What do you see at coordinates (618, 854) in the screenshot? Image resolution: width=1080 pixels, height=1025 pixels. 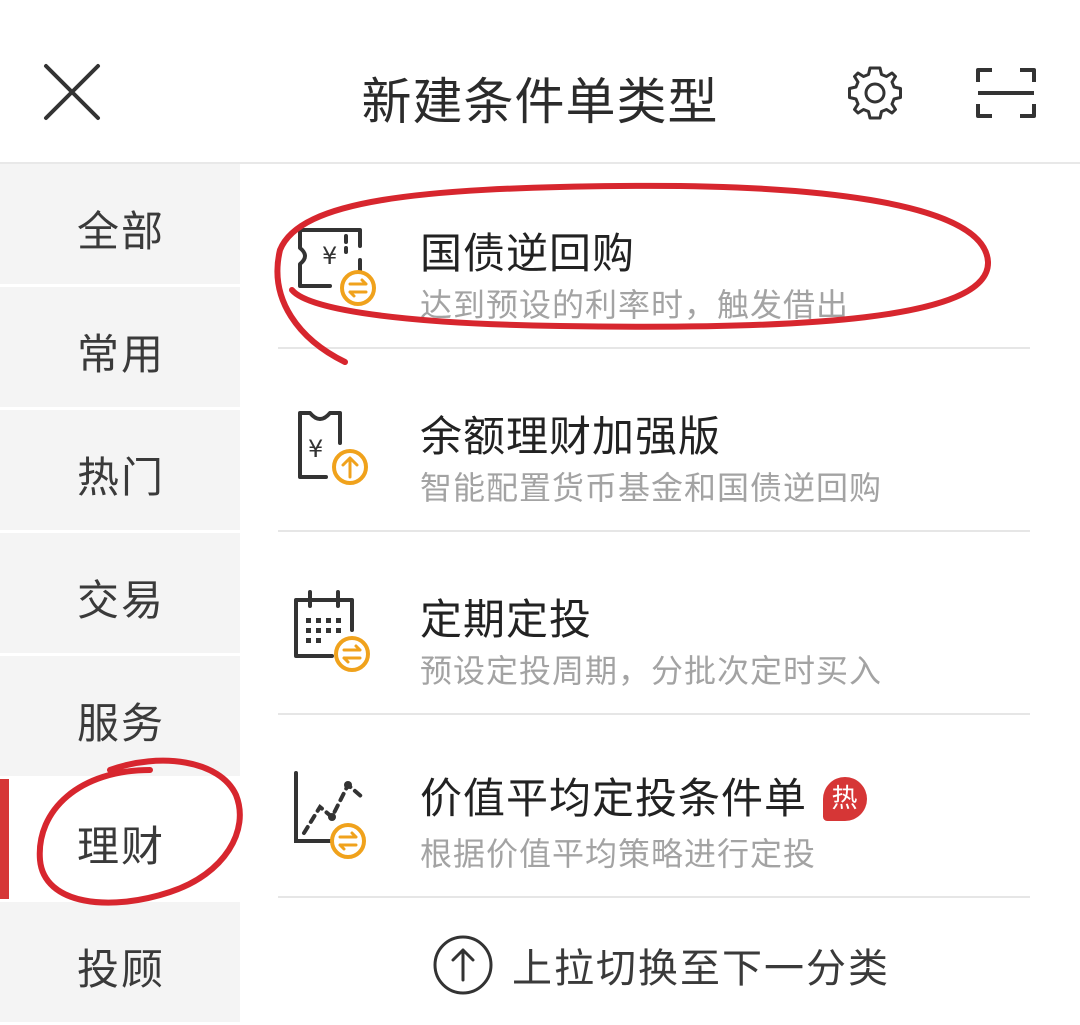 I see `item-subtitle: 根据价值平均策略进行定投` at bounding box center [618, 854].